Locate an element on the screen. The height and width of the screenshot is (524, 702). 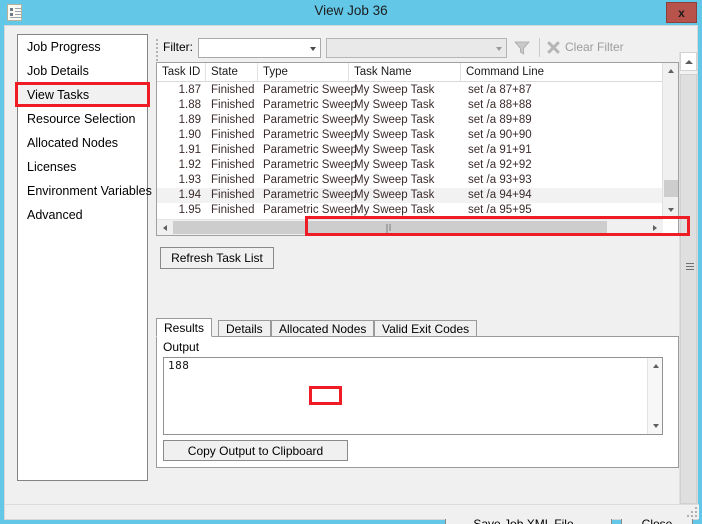
title-bar: View Job 36 x is located at coordinates (351, 12).